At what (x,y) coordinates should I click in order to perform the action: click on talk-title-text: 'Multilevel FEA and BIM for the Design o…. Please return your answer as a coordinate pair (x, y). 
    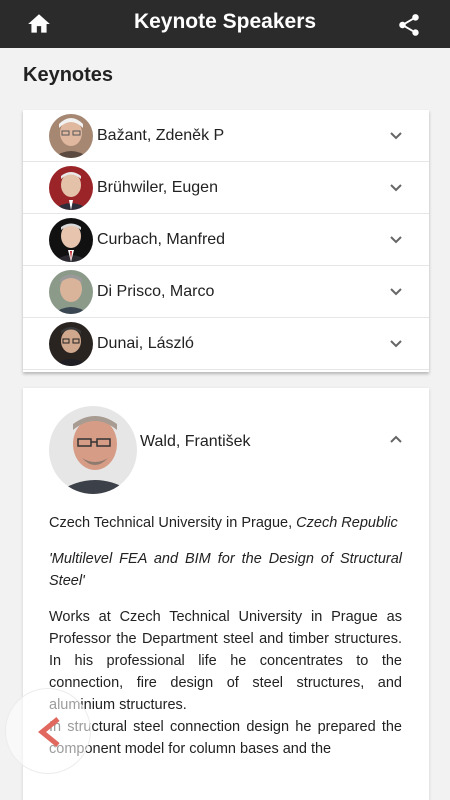
    Looking at the image, I should click on (225, 570).